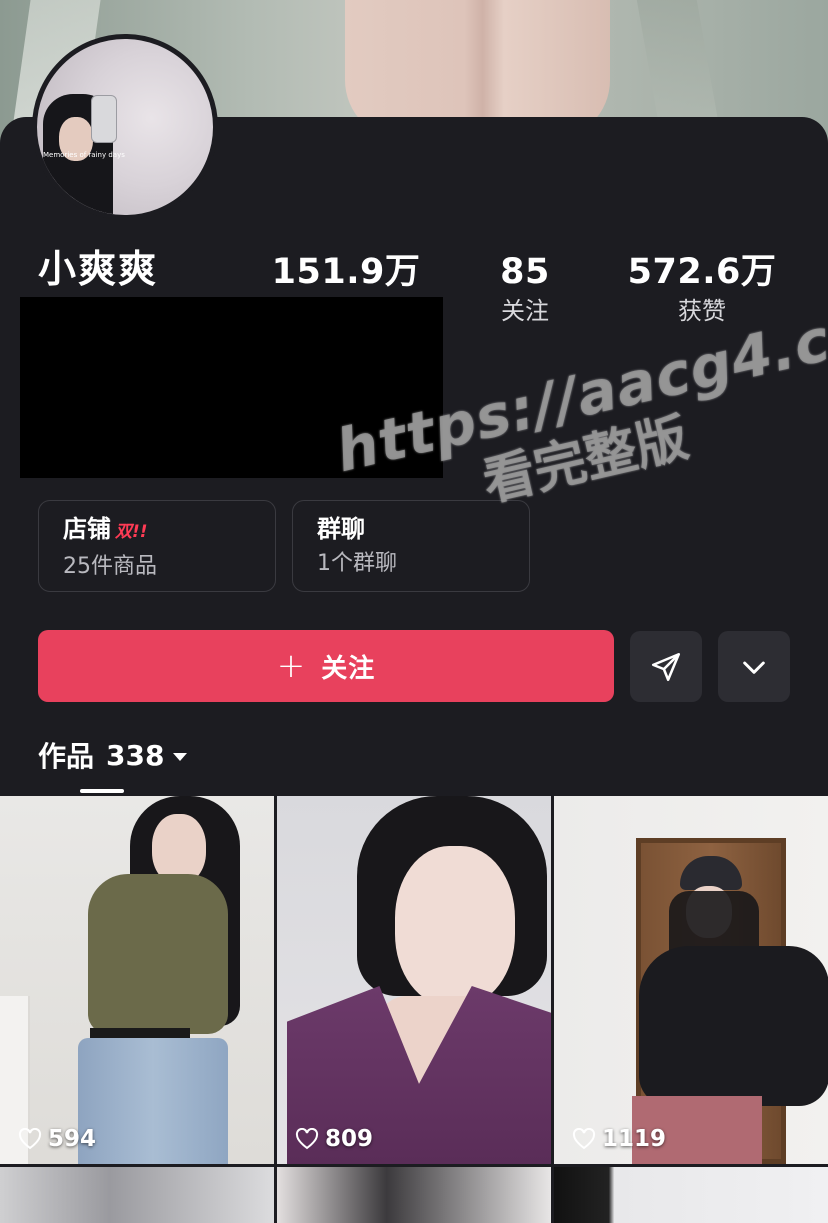  I want to click on like-count-value: 1119, so click(634, 1139).